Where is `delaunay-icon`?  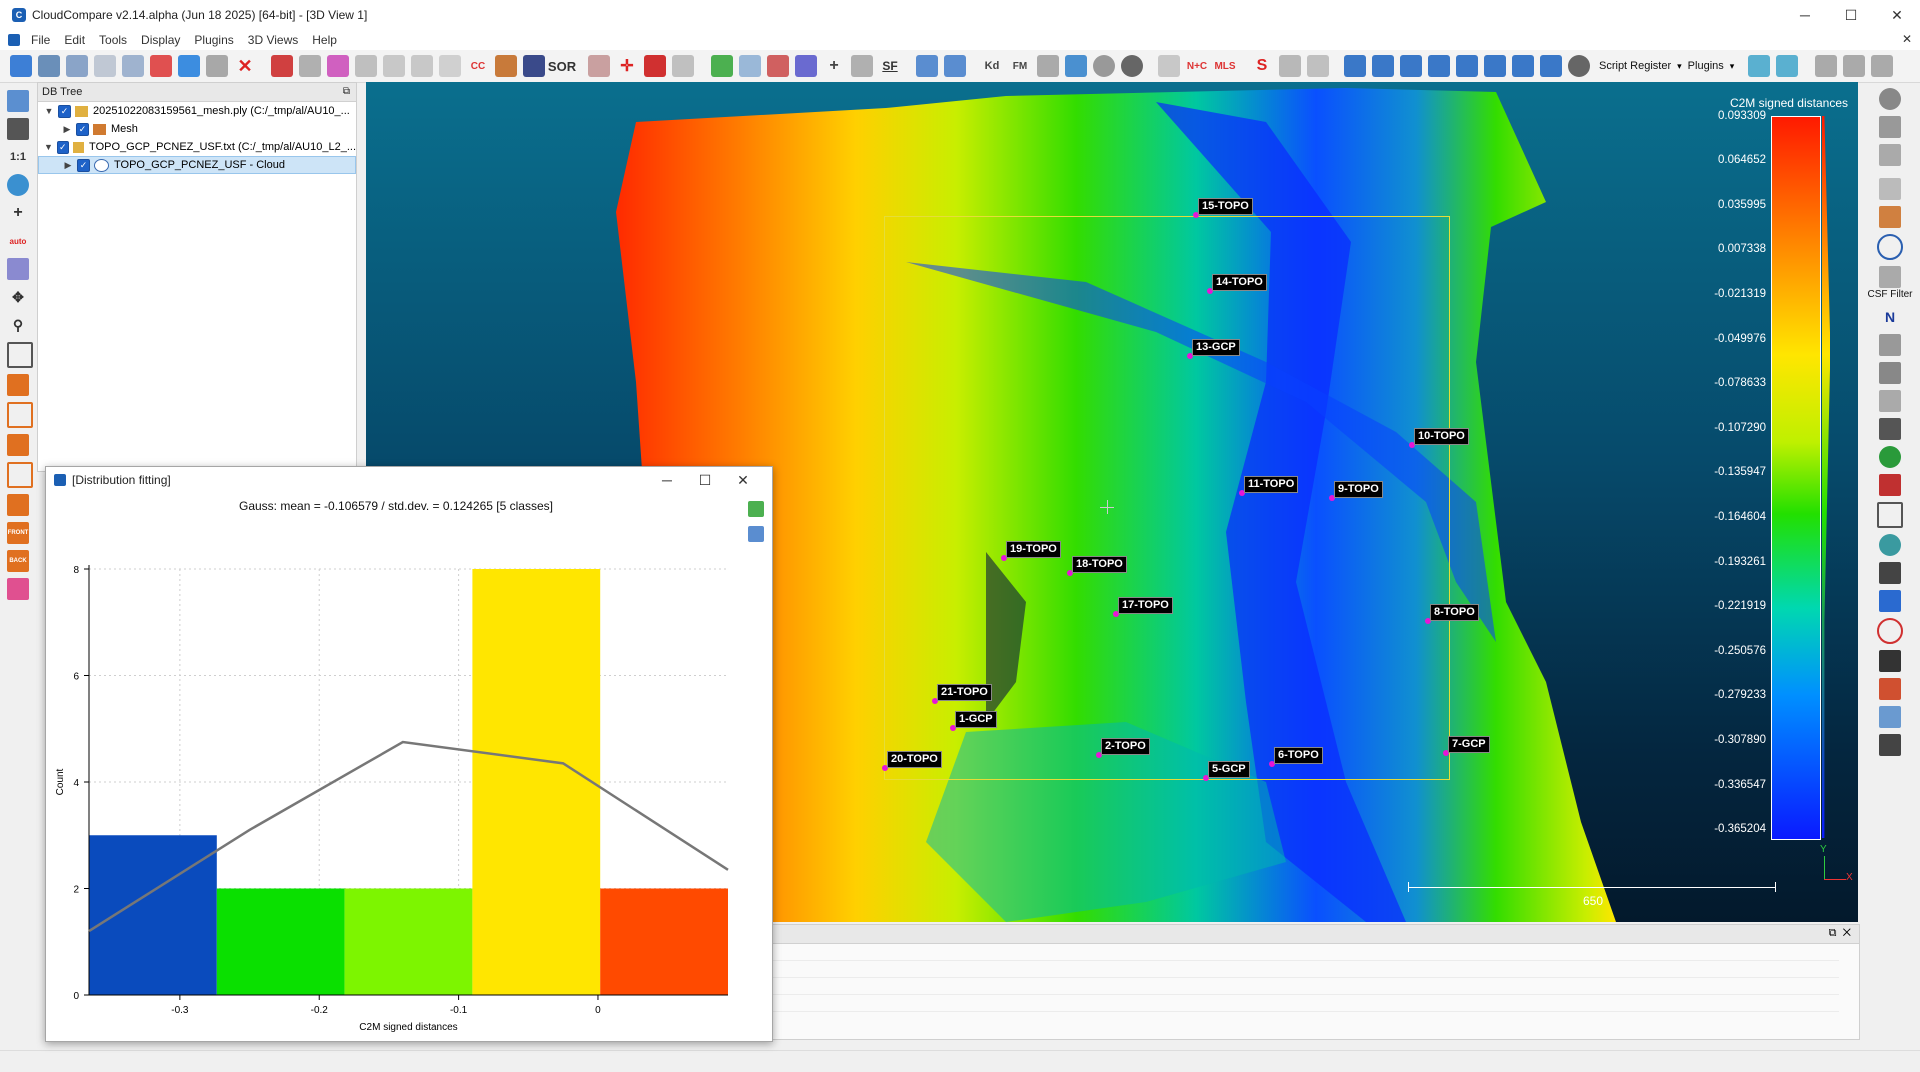
delaunay-icon is located at coordinates (394, 66).